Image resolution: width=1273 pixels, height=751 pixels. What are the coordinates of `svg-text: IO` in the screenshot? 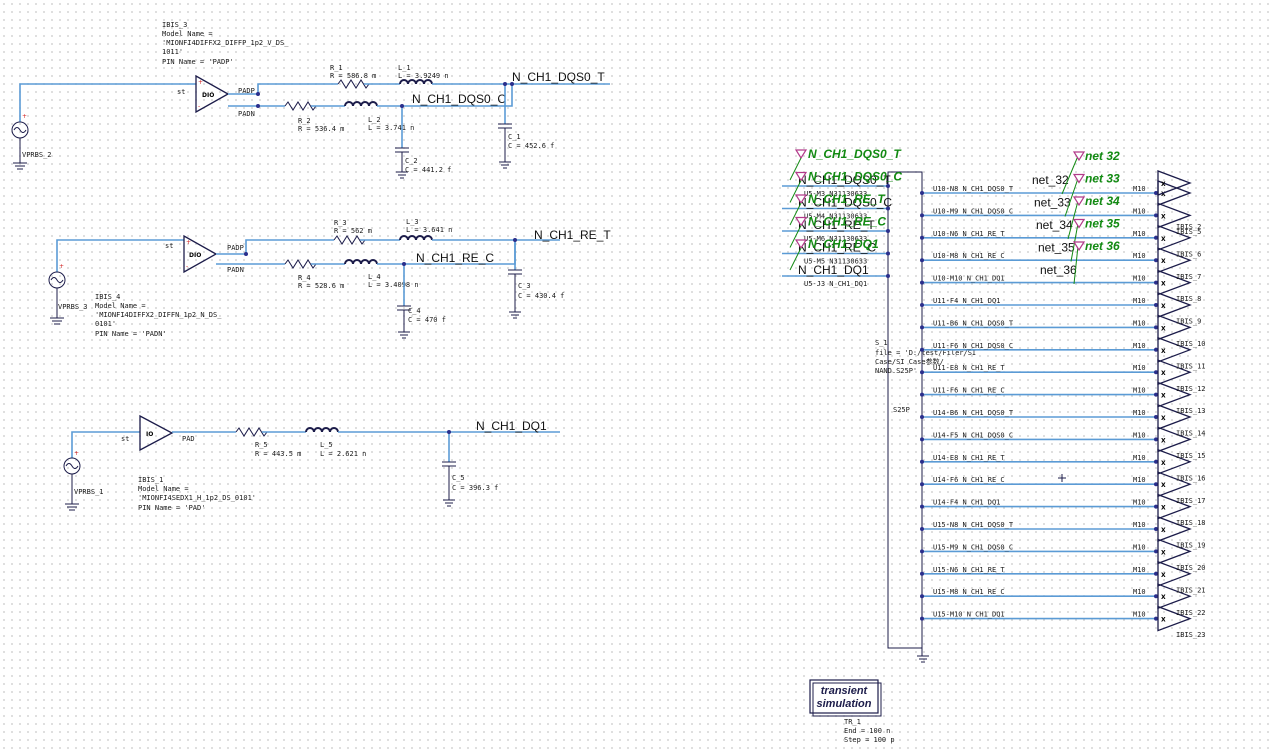 It's located at (149, 434).